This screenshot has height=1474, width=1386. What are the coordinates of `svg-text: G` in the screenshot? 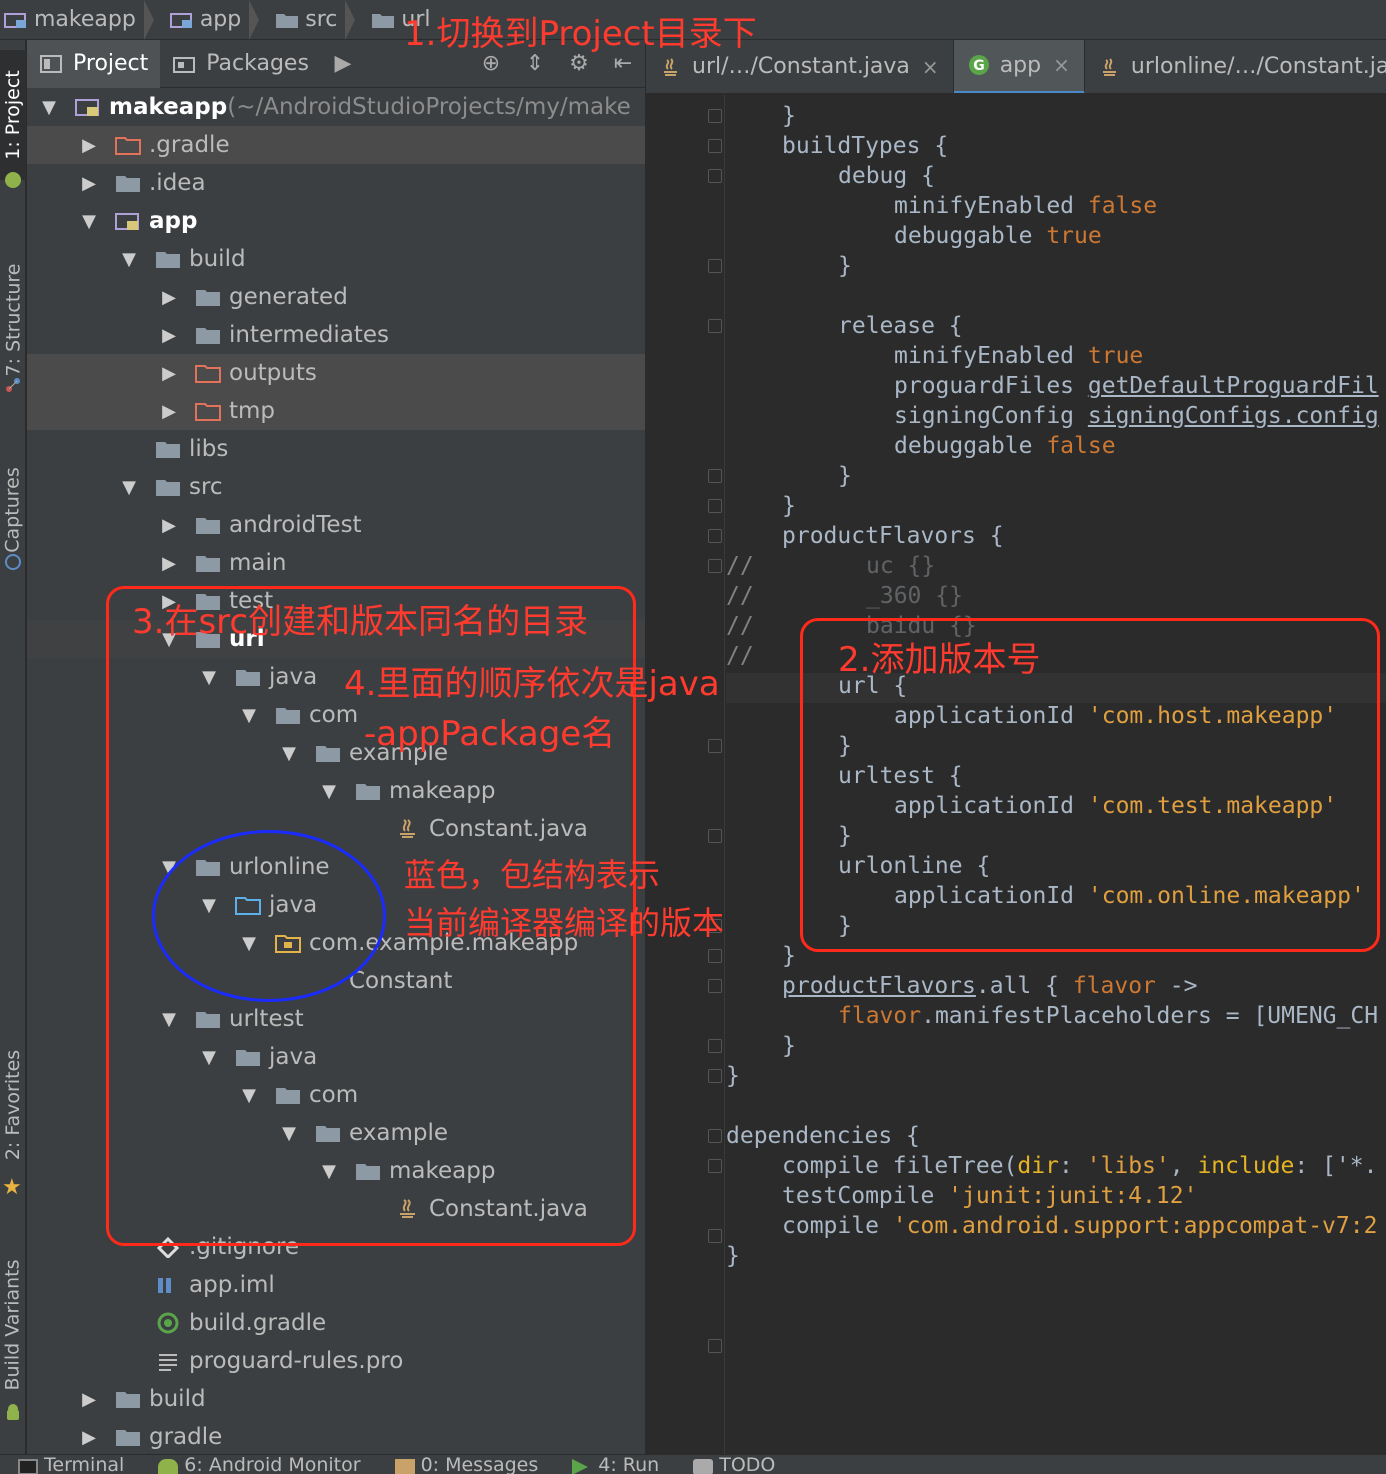 It's located at (979, 66).